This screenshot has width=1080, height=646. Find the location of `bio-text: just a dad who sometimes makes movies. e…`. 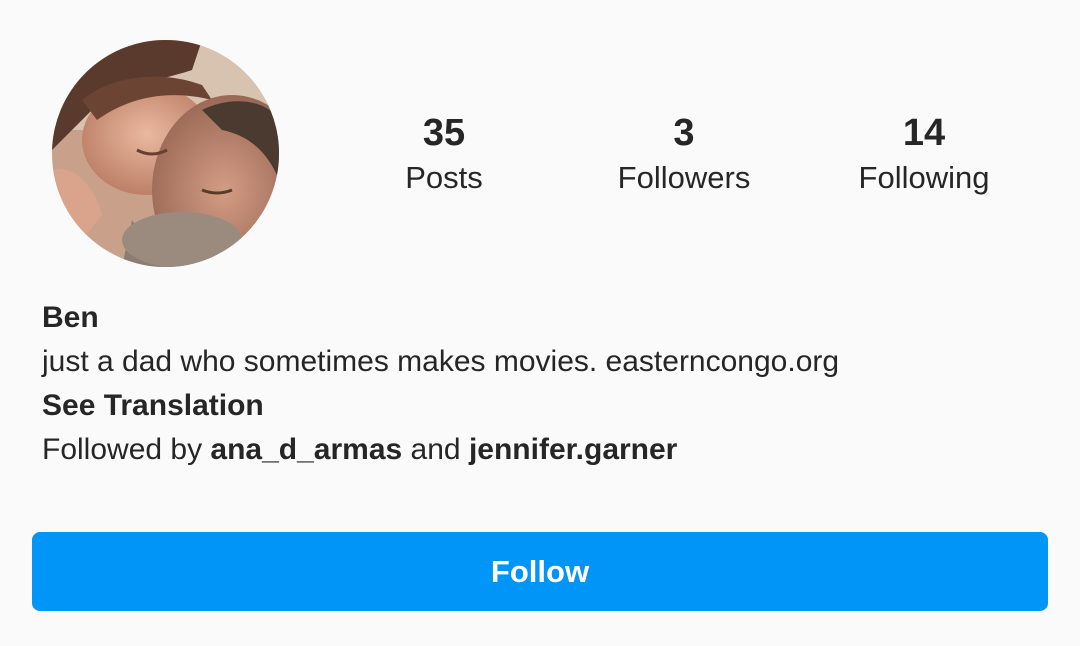

bio-text: just a dad who sometimes makes movies. e… is located at coordinates (441, 361).